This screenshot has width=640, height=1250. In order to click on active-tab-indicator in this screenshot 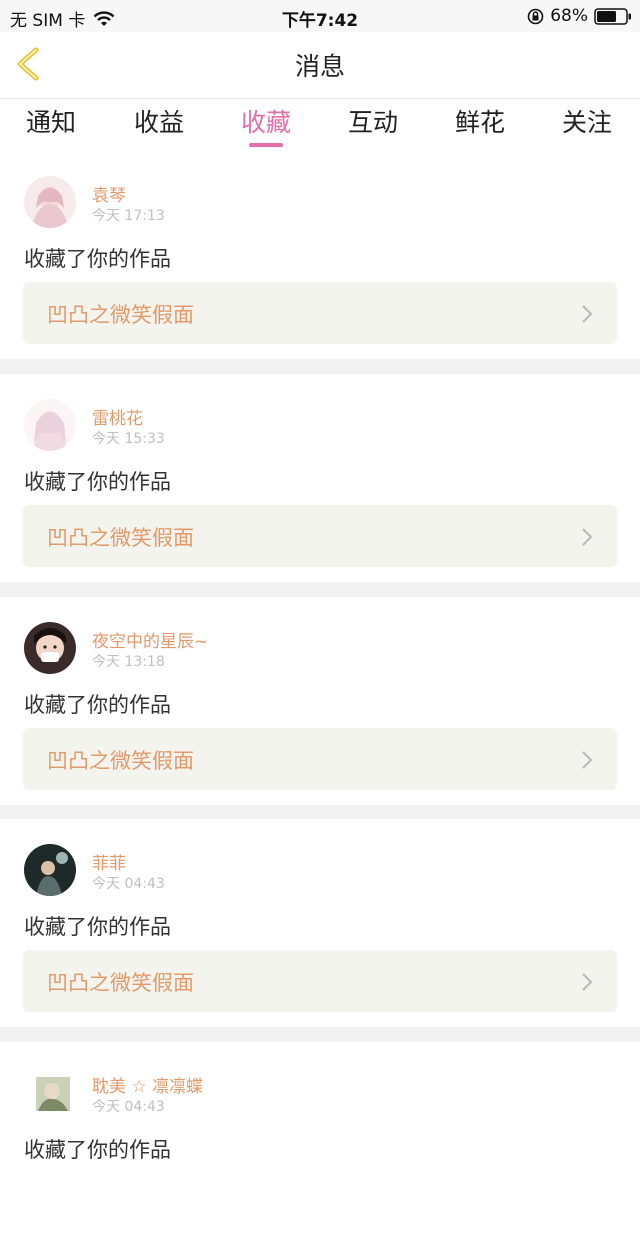, I will do `click(266, 145)`.